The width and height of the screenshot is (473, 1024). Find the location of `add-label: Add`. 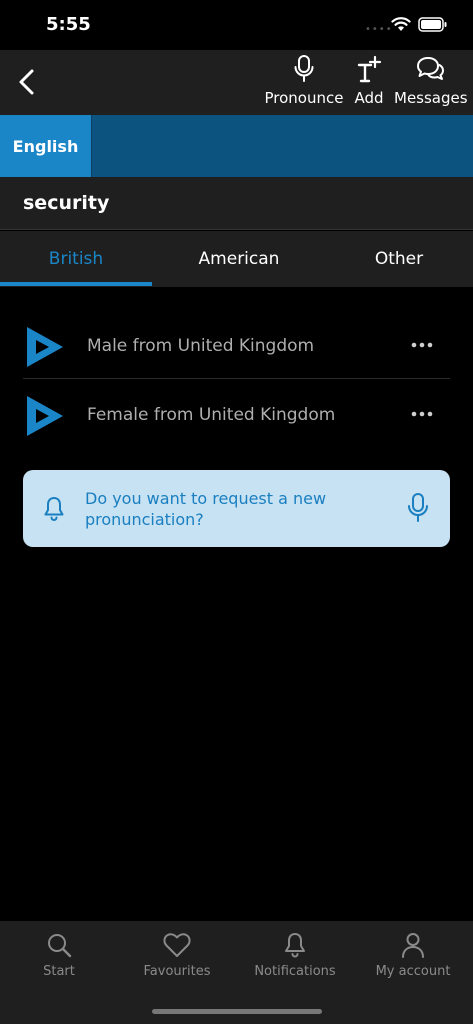

add-label: Add is located at coordinates (369, 98).